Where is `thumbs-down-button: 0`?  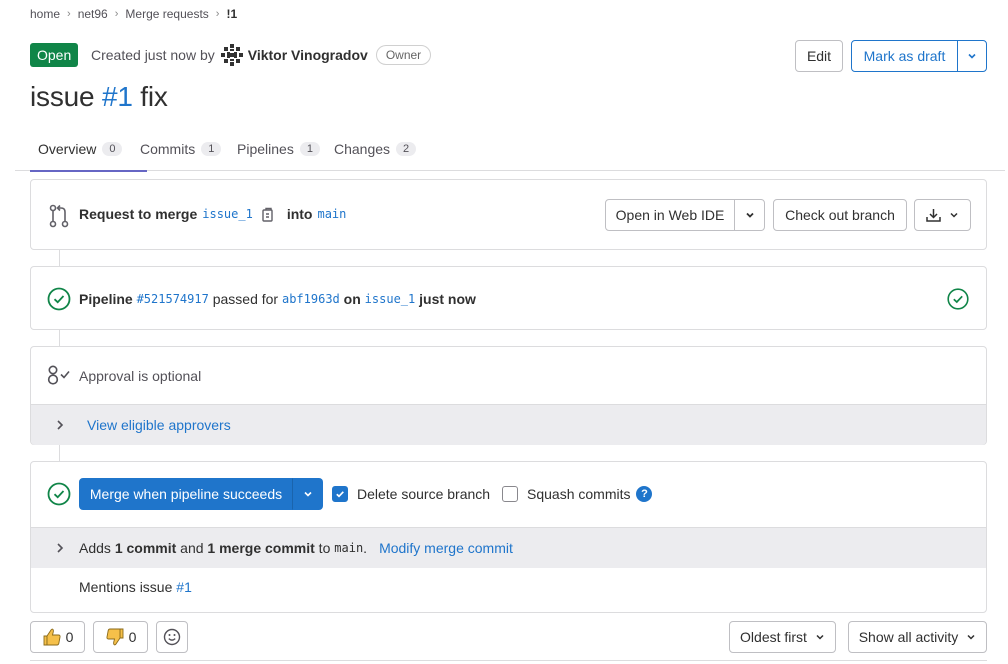
thumbs-down-button: 0 is located at coordinates (120, 637).